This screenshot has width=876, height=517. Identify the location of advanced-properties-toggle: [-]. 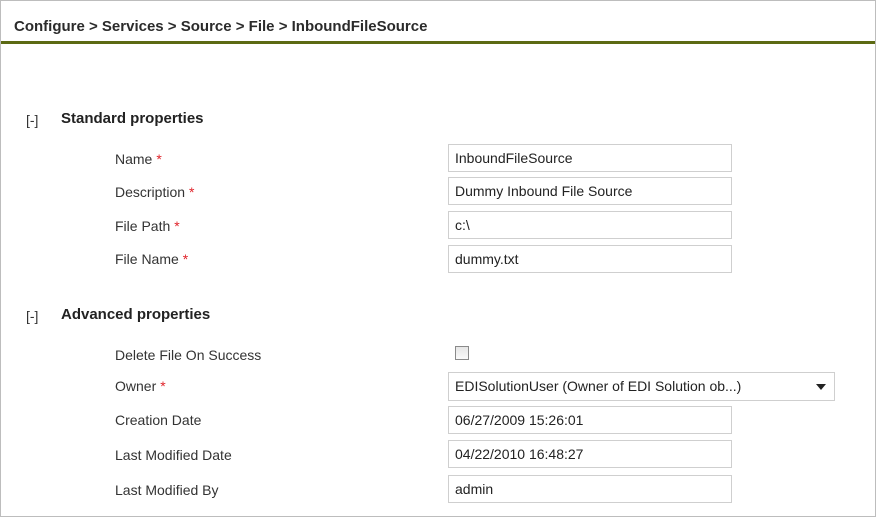
(32, 316).